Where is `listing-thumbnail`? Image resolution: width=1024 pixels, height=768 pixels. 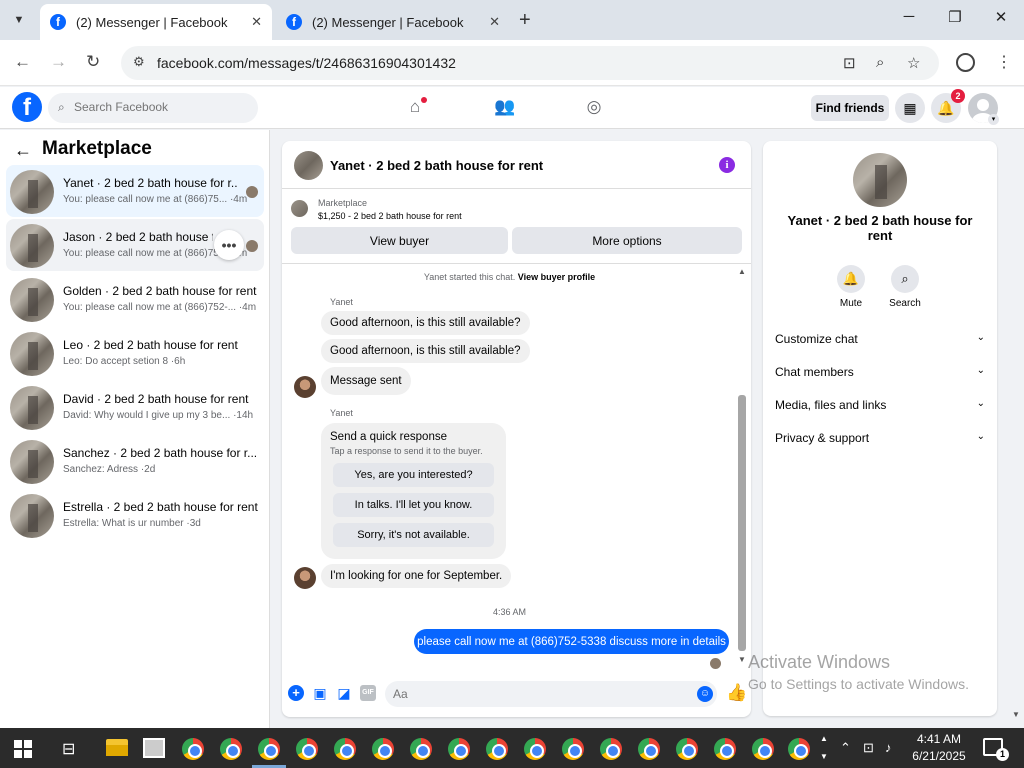
listing-thumbnail is located at coordinates (880, 180).